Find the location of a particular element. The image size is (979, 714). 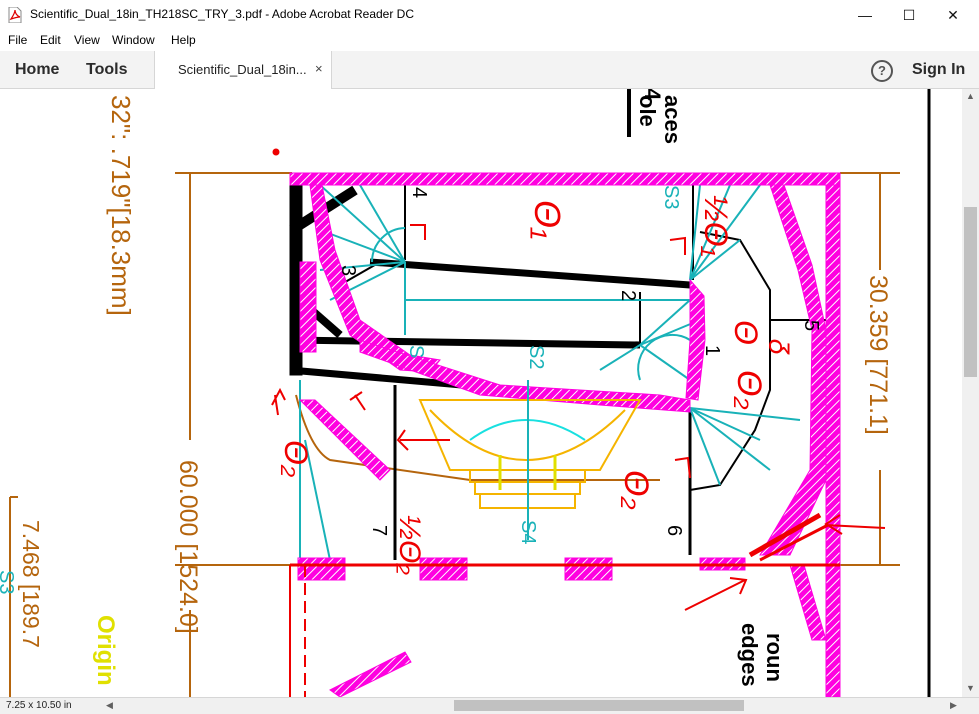

help-icon: ? is located at coordinates (882, 71).